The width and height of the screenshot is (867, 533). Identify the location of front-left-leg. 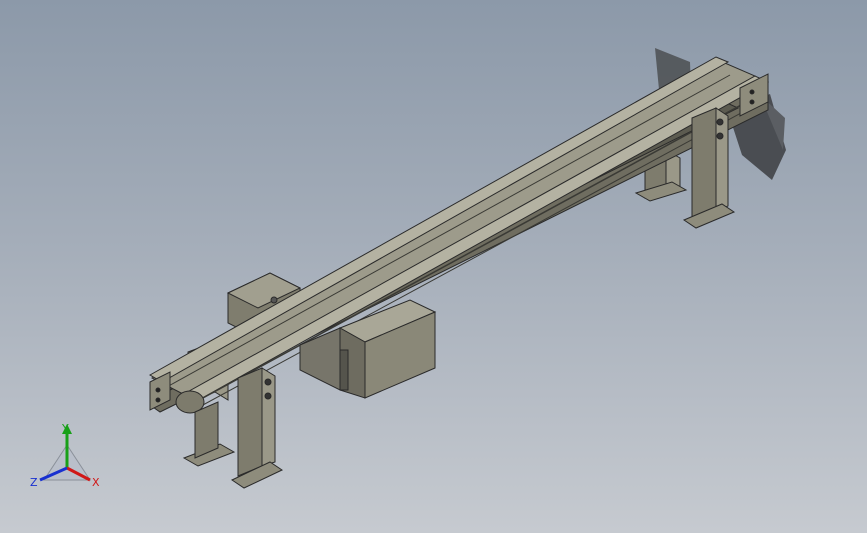
(257, 428).